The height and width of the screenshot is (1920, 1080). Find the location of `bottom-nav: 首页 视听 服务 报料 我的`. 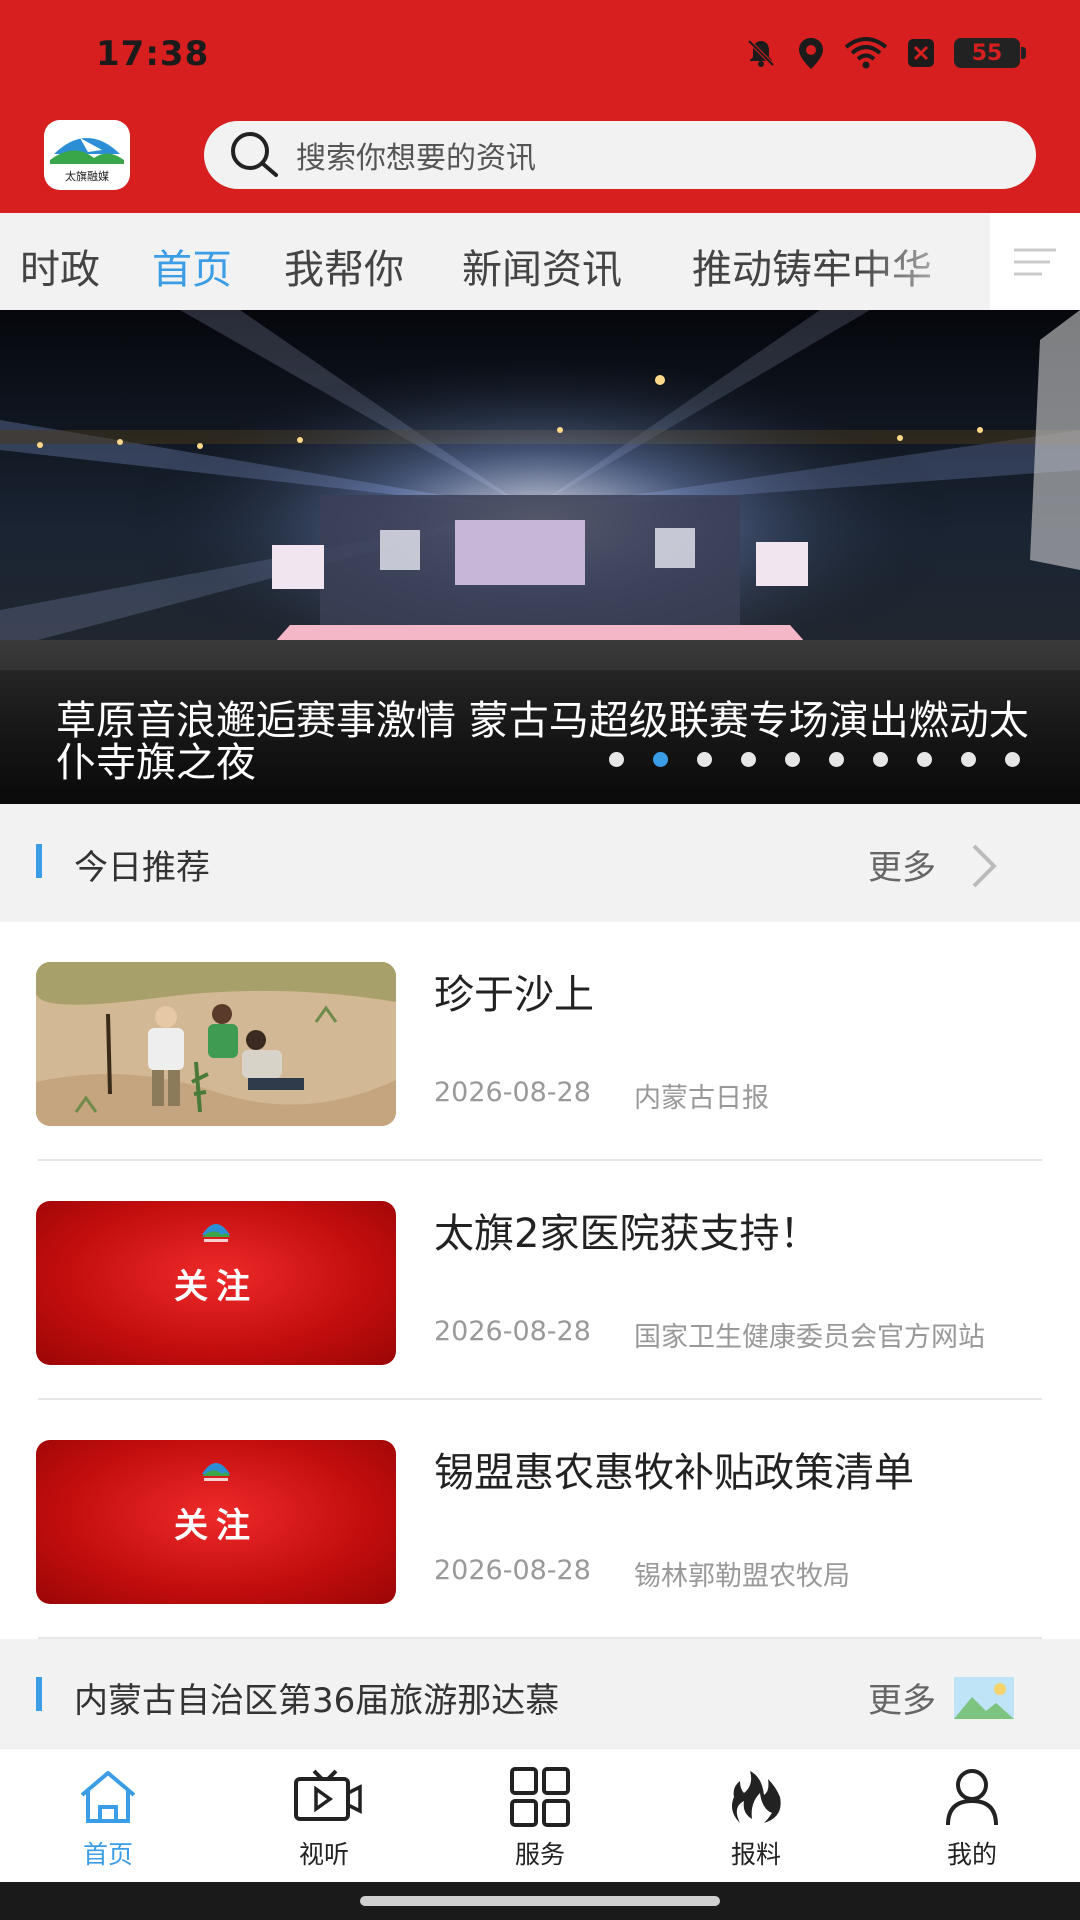

bottom-nav: 首页 视听 服务 报料 我的 is located at coordinates (540, 1815).